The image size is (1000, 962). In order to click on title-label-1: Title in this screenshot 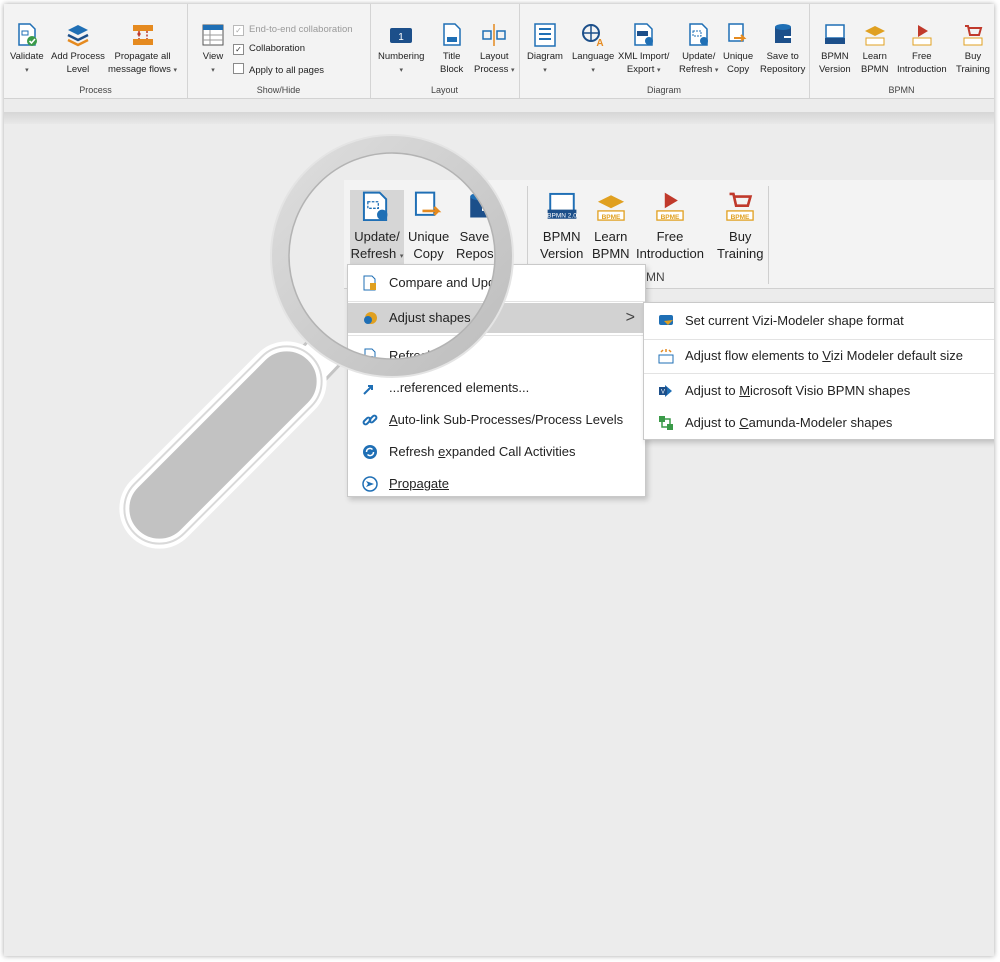, I will do `click(451, 56)`.